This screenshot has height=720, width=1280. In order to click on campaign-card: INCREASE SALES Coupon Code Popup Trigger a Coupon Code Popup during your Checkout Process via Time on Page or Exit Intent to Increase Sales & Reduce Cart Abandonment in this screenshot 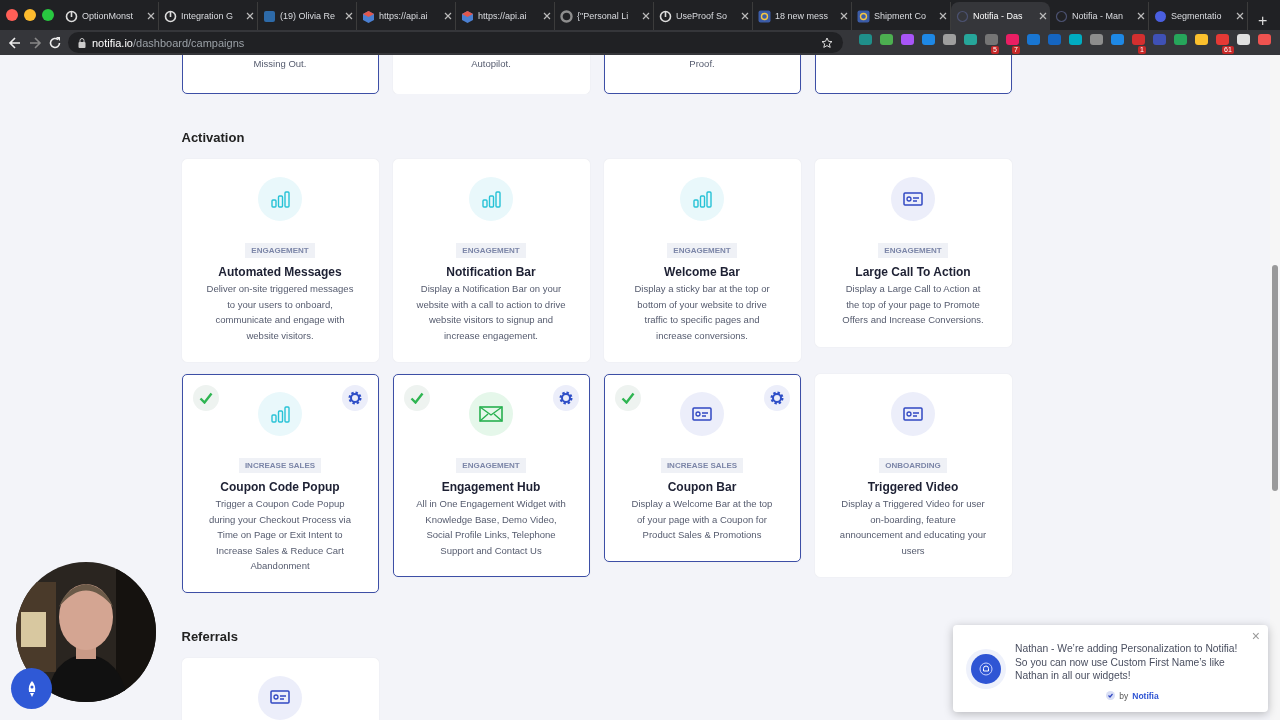, I will do `click(280, 483)`.